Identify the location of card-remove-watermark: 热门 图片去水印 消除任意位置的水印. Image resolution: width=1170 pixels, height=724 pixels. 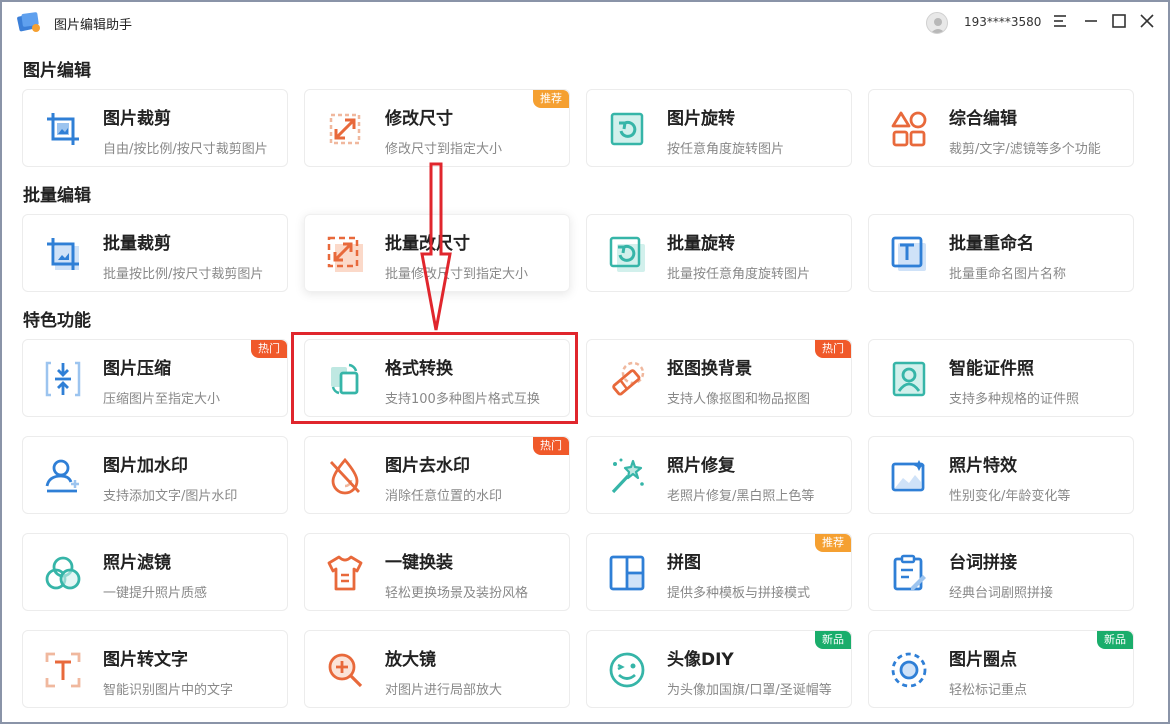
(437, 475).